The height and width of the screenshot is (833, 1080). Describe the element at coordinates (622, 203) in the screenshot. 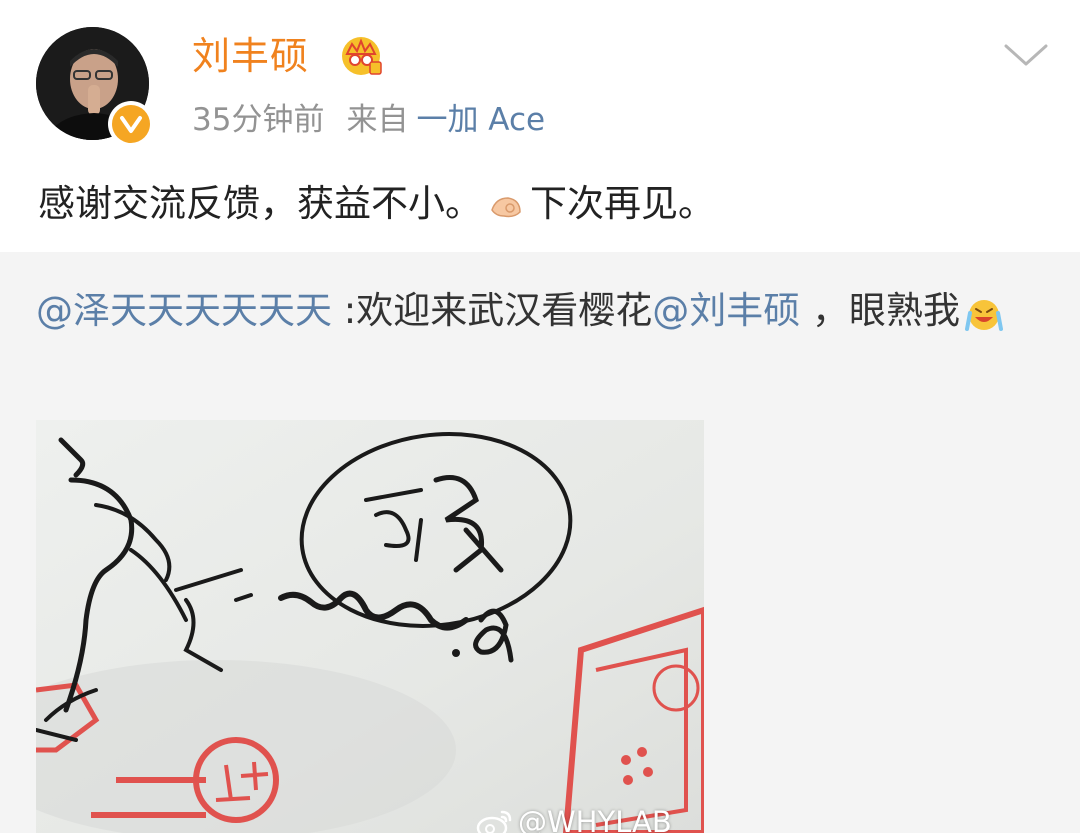

I see `post-text-part2: 下次再见。` at that location.